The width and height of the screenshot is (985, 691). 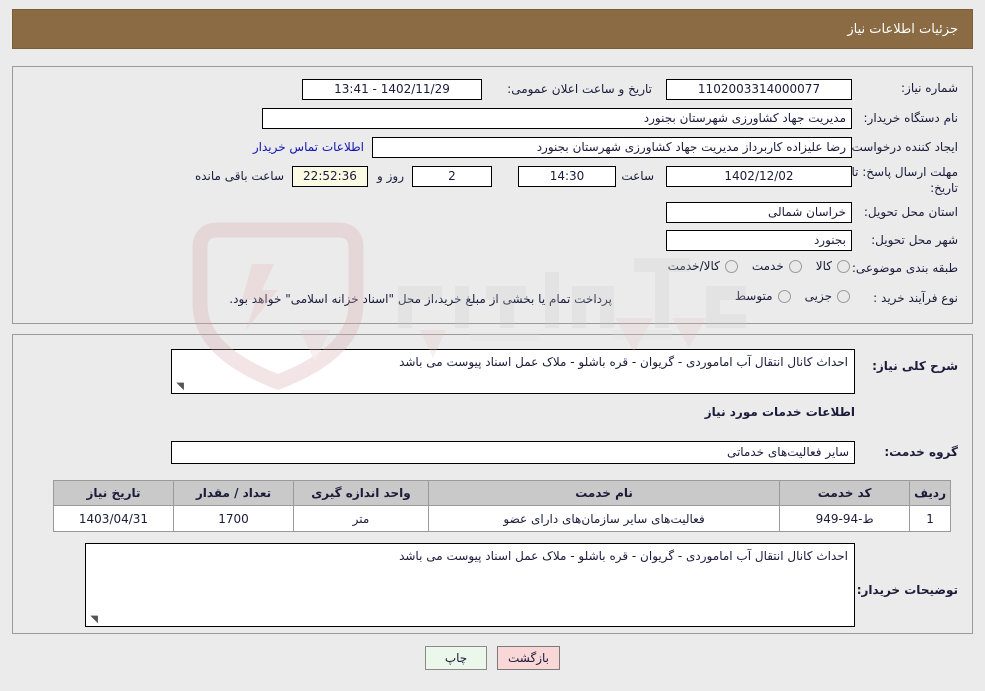 What do you see at coordinates (492, 658) in the screenshot?
I see `footer-button-bar: بازگشت چاپ` at bounding box center [492, 658].